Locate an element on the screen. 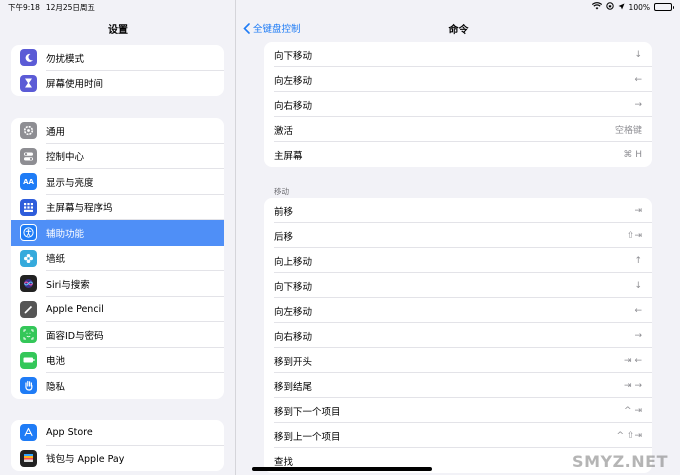 The image size is (680, 475). sidebar-item-label: 显示与亮度 is located at coordinates (70, 183).